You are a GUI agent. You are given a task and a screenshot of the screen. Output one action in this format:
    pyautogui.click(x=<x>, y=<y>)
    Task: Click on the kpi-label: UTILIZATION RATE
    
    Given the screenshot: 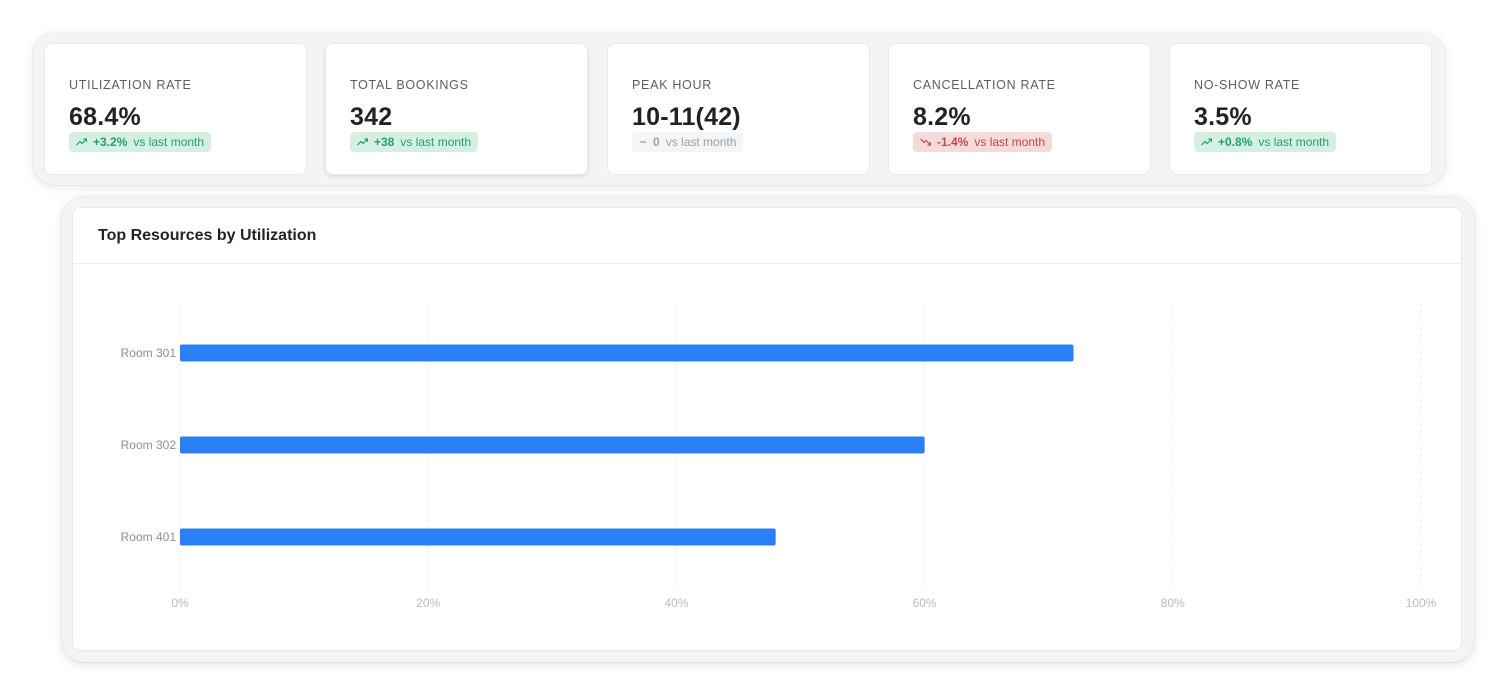 What is the action you would take?
    pyautogui.click(x=130, y=85)
    